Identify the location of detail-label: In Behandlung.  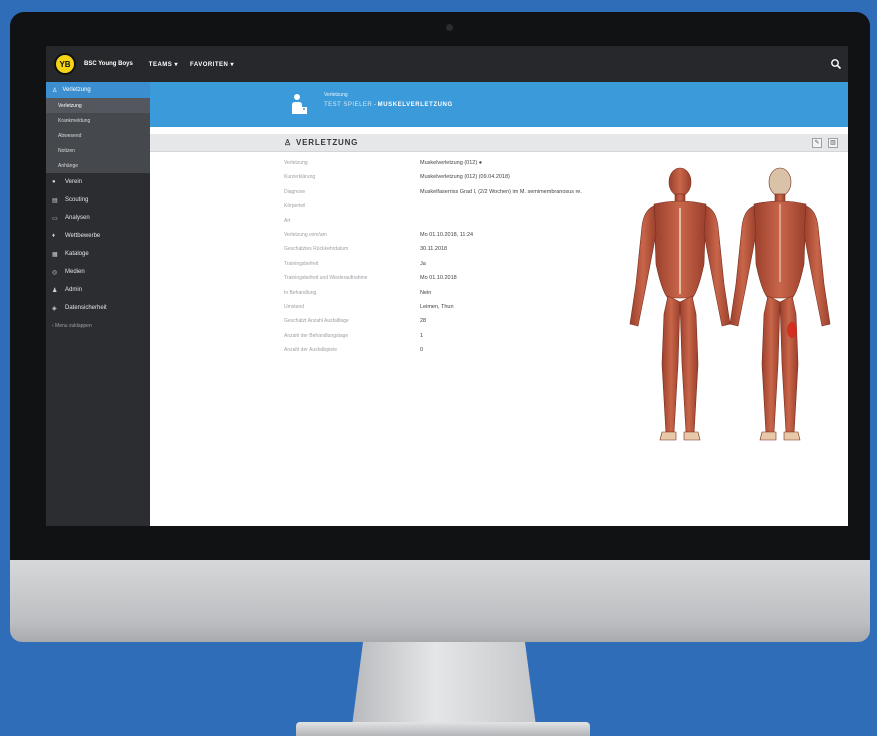
(300, 292).